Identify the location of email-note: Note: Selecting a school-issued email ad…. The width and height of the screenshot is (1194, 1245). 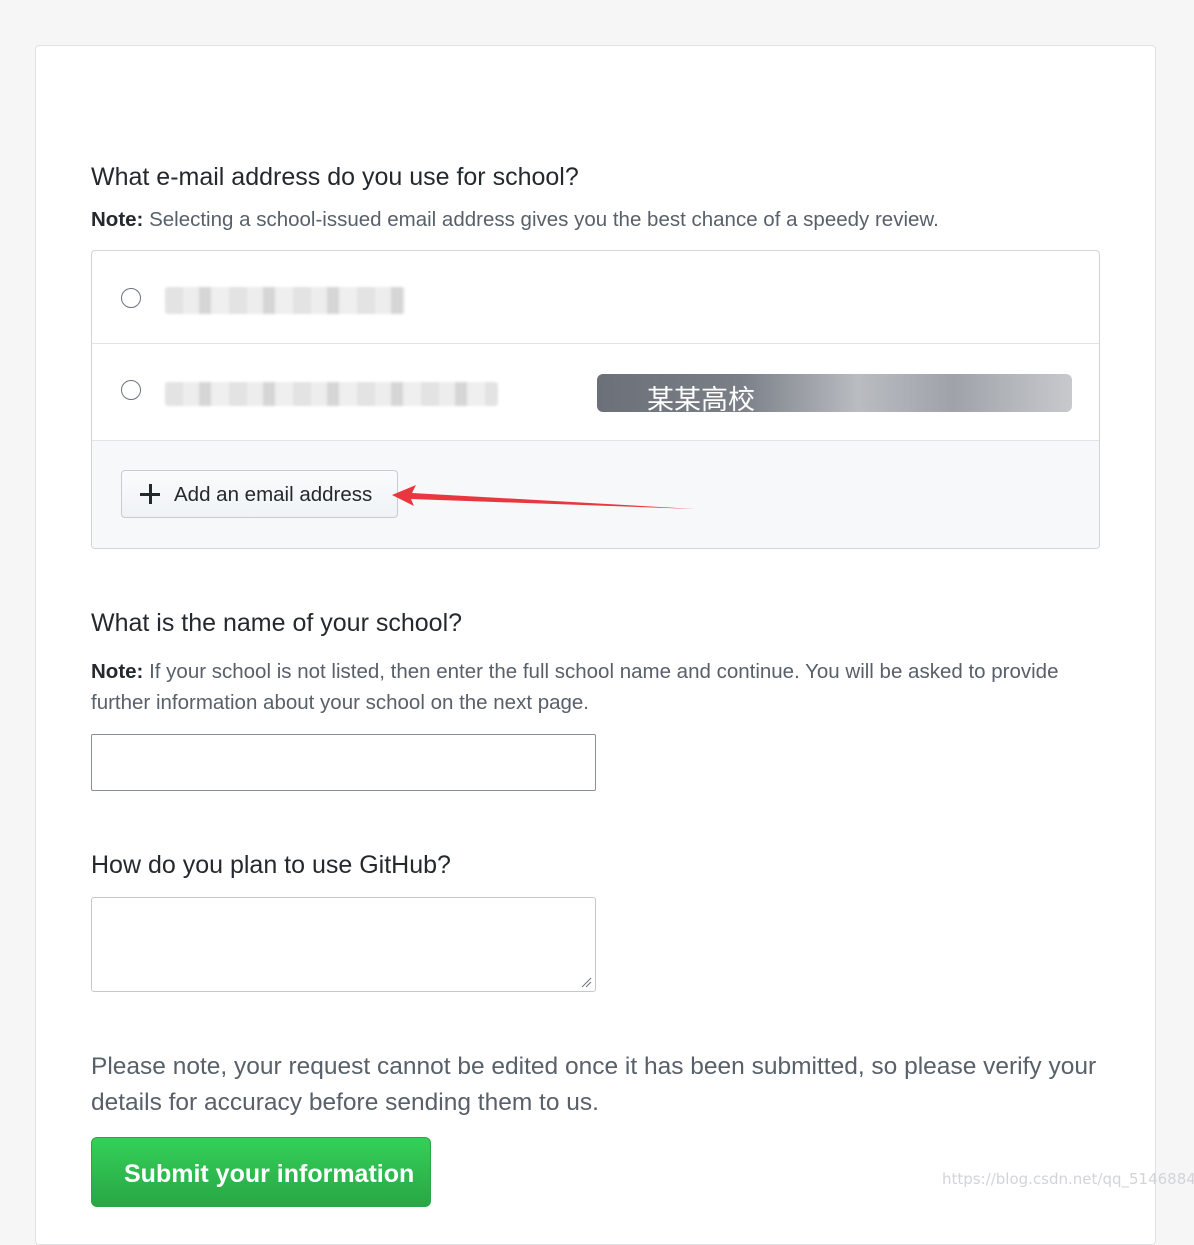
(596, 219).